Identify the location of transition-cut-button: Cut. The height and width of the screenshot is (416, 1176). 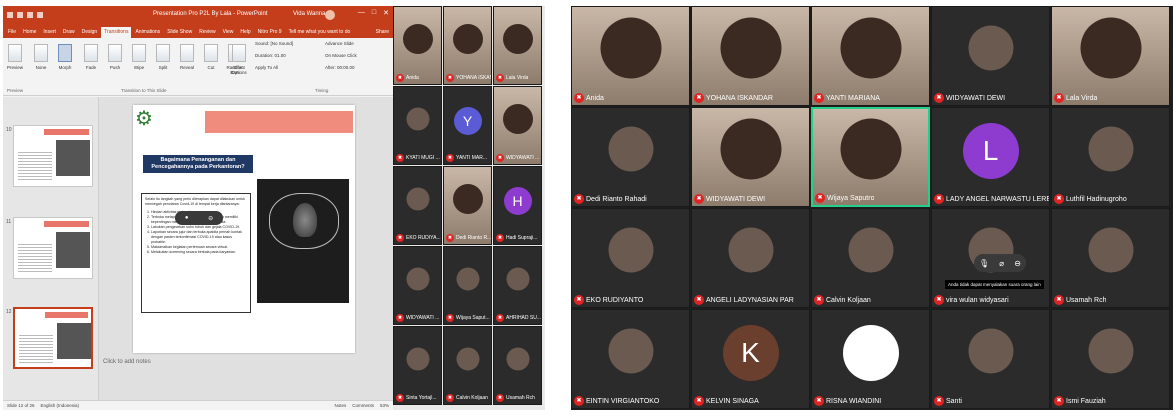
(211, 57).